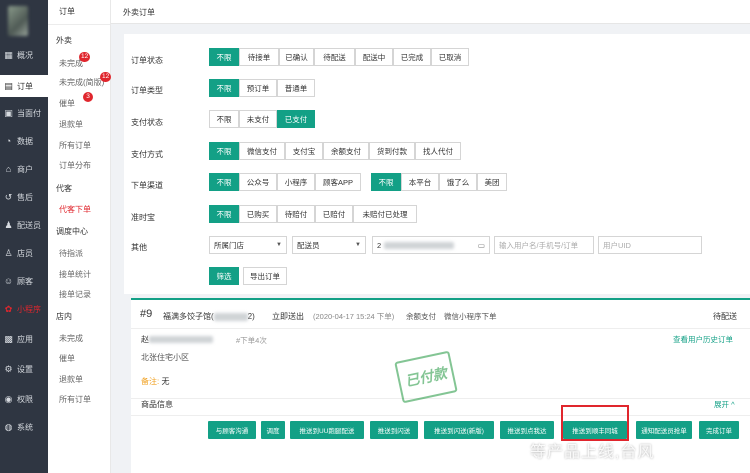 The width and height of the screenshot is (750, 473). What do you see at coordinates (147, 60) in the screenshot?
I see `label-order-status: 订单状态` at bounding box center [147, 60].